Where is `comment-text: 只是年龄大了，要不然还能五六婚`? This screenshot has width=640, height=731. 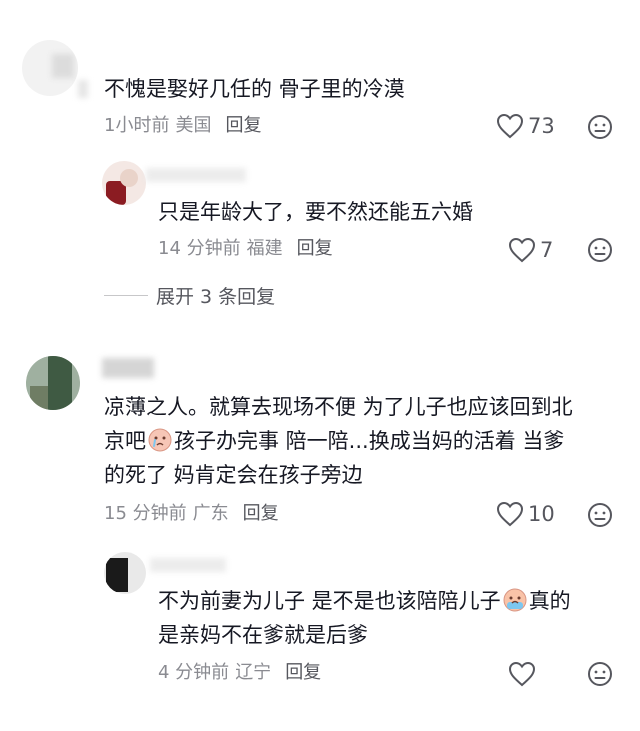 comment-text: 只是年龄大了，要不然还能五六婚 is located at coordinates (315, 212).